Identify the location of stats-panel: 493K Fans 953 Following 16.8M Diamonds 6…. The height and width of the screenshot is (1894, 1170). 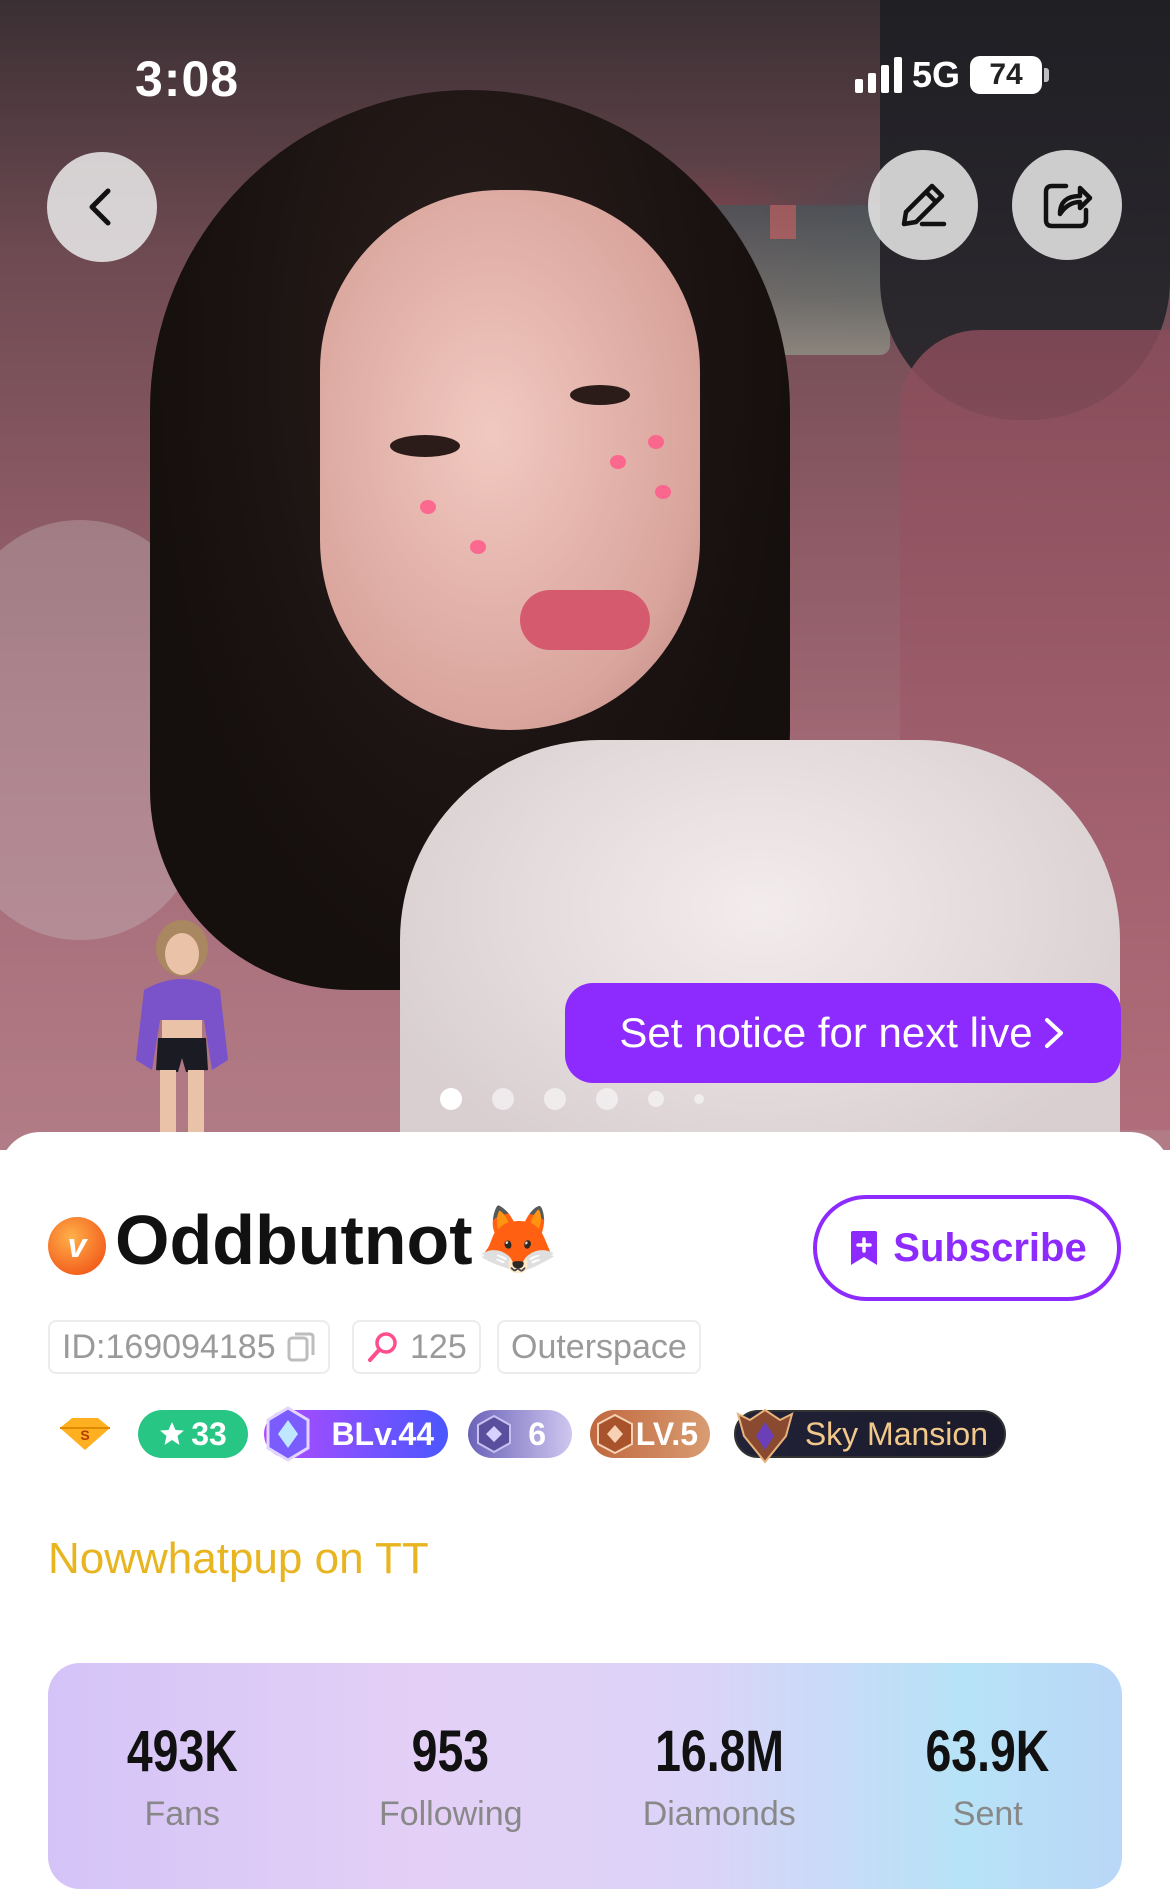
(585, 1776).